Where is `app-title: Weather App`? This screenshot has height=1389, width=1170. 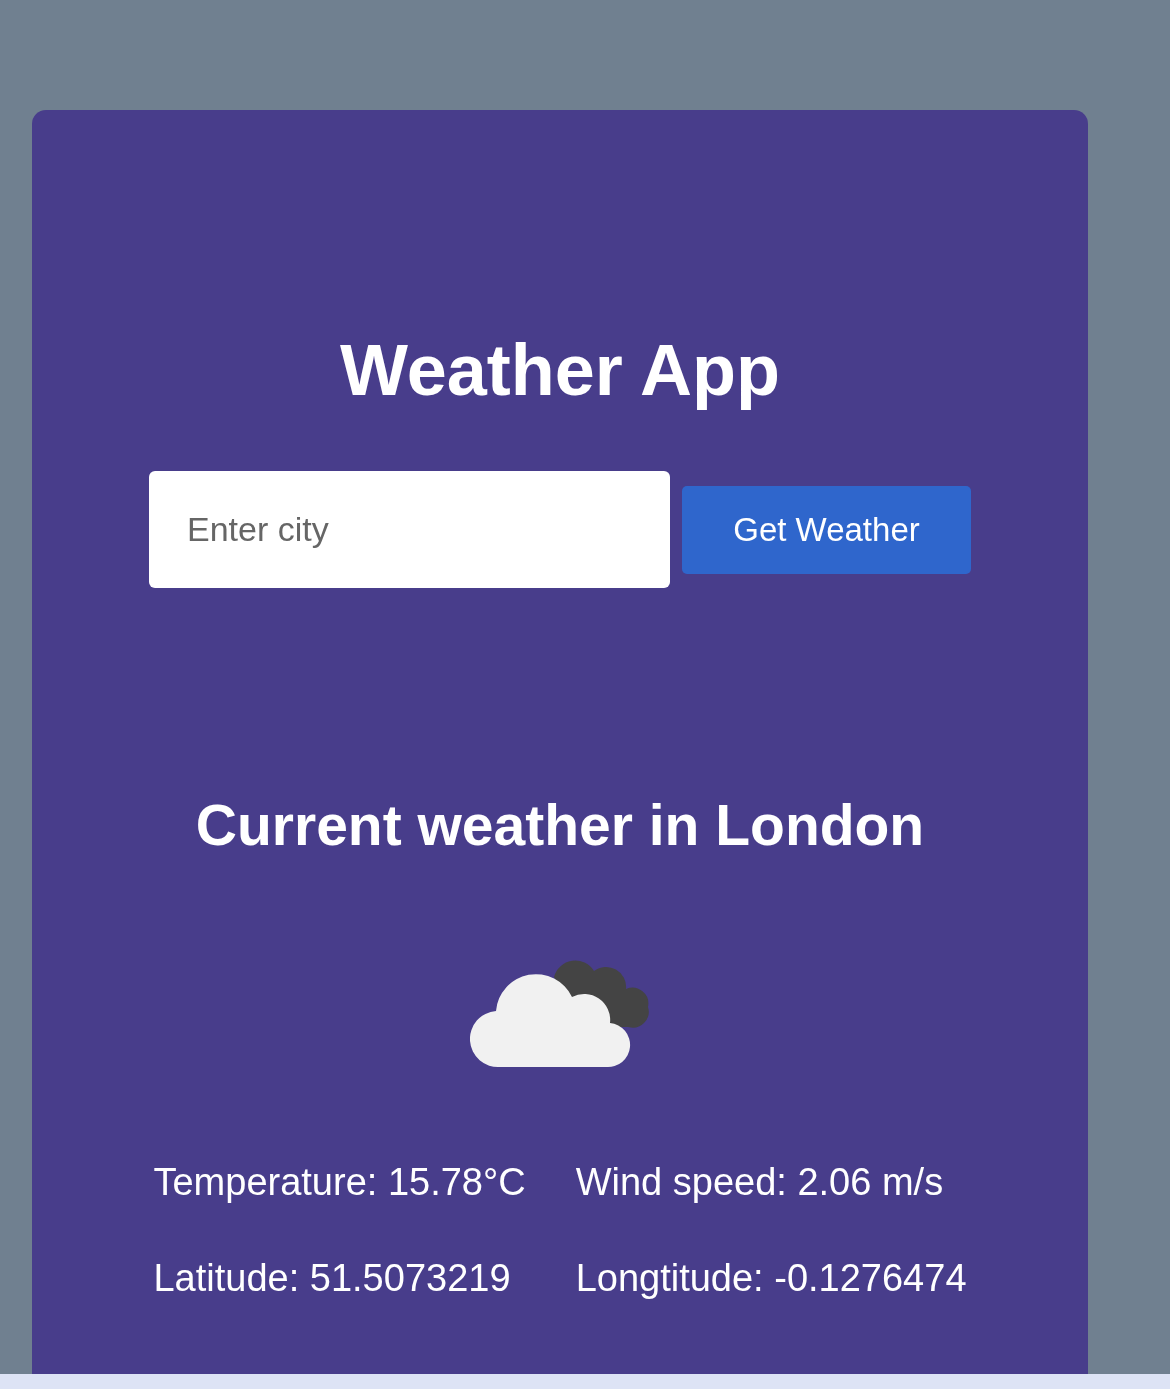 app-title: Weather App is located at coordinates (560, 370).